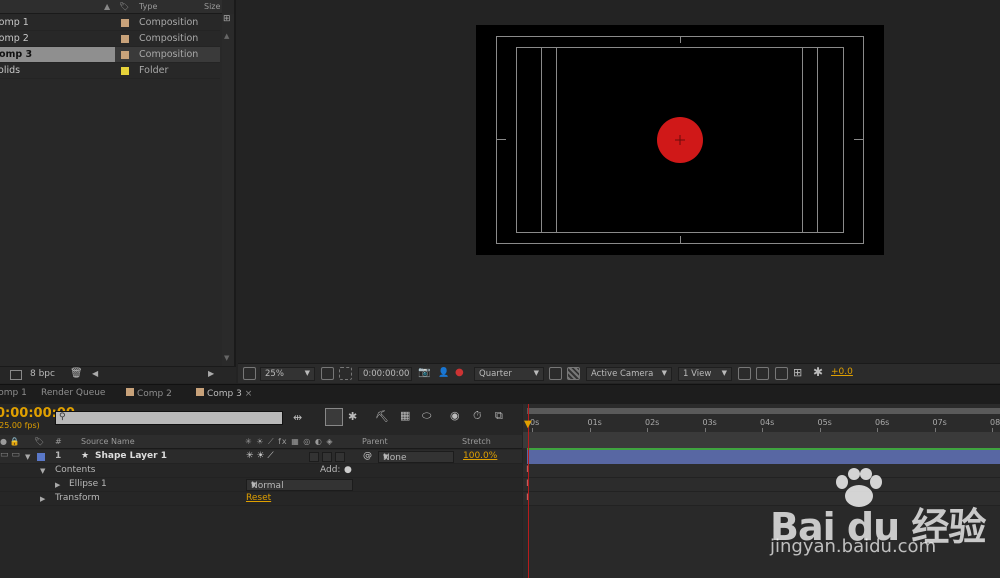  Describe the element at coordinates (110, 71) in the screenshot. I see `project-item: Solids Folder` at that location.